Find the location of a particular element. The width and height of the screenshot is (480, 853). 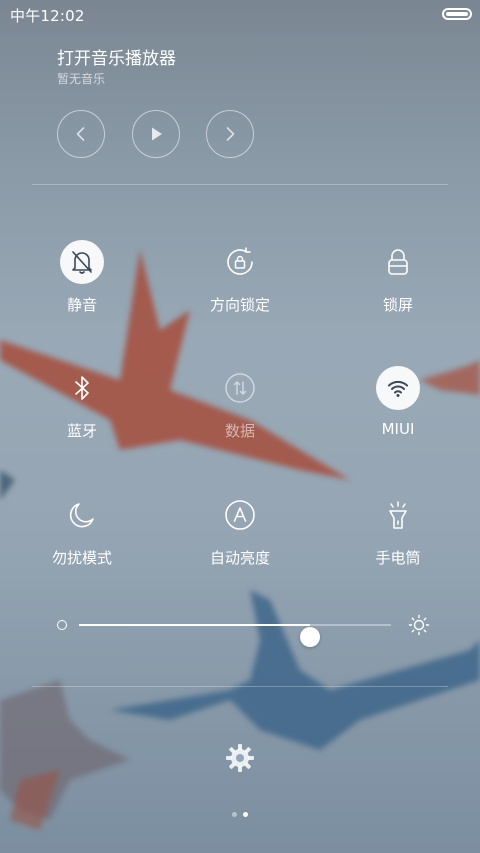

bell-off-icon is located at coordinates (82, 262).